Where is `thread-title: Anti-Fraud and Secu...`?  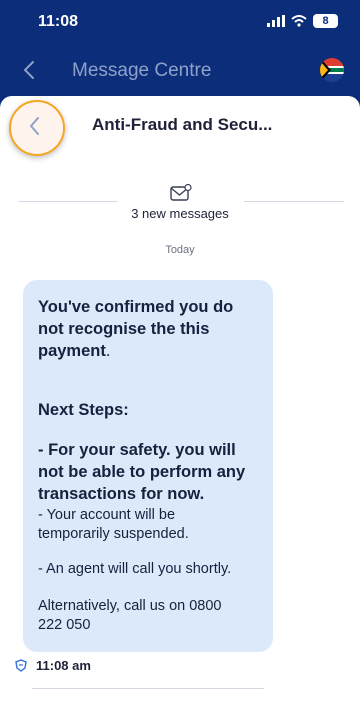 thread-title: Anti-Fraud and Secu... is located at coordinates (182, 124).